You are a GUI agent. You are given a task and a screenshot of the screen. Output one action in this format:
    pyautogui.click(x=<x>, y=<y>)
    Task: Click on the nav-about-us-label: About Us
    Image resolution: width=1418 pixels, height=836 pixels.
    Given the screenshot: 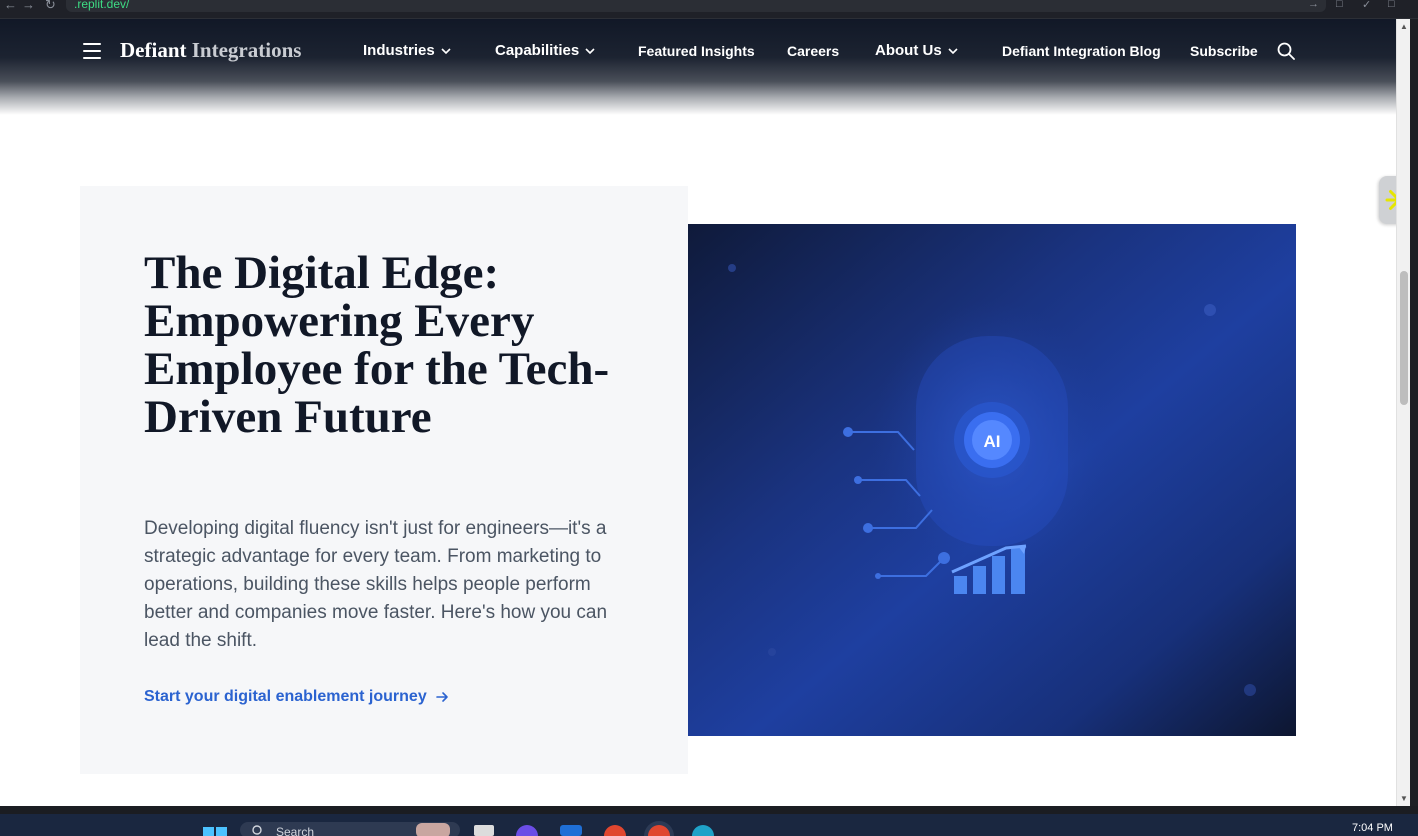 What is the action you would take?
    pyautogui.click(x=908, y=50)
    